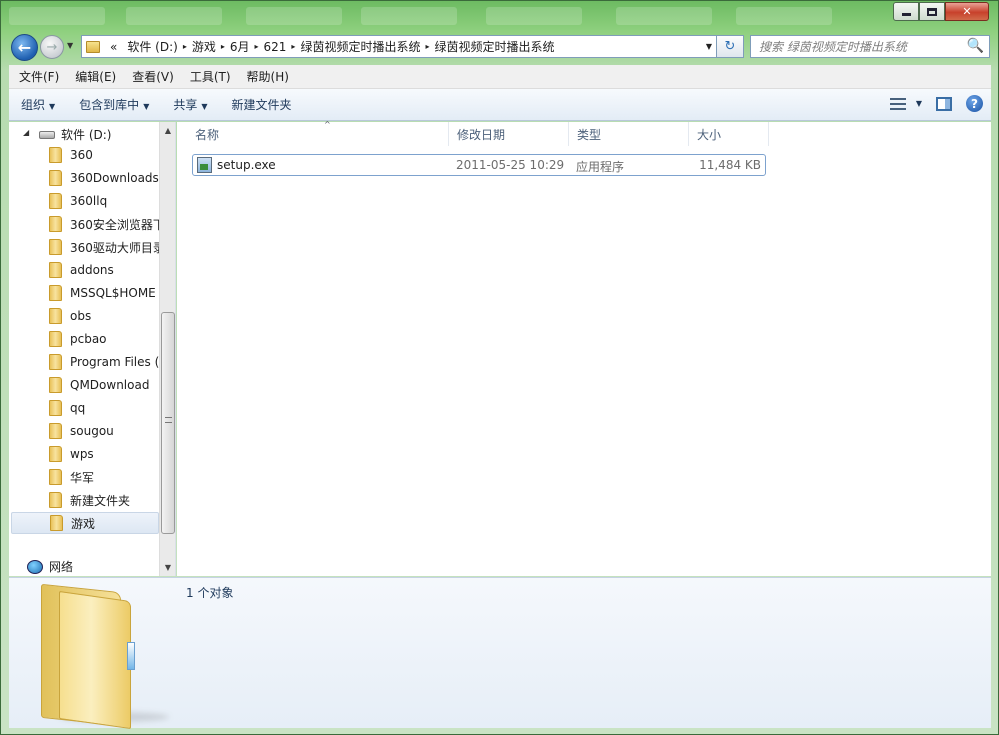 This screenshot has width=999, height=735. I want to click on menu-edit: 编辑(E), so click(95, 76).